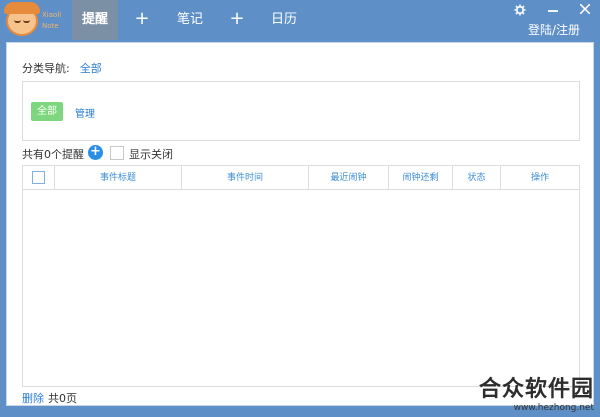 This screenshot has width=600, height=417. I want to click on add-notes-tab-button: +, so click(237, 20).